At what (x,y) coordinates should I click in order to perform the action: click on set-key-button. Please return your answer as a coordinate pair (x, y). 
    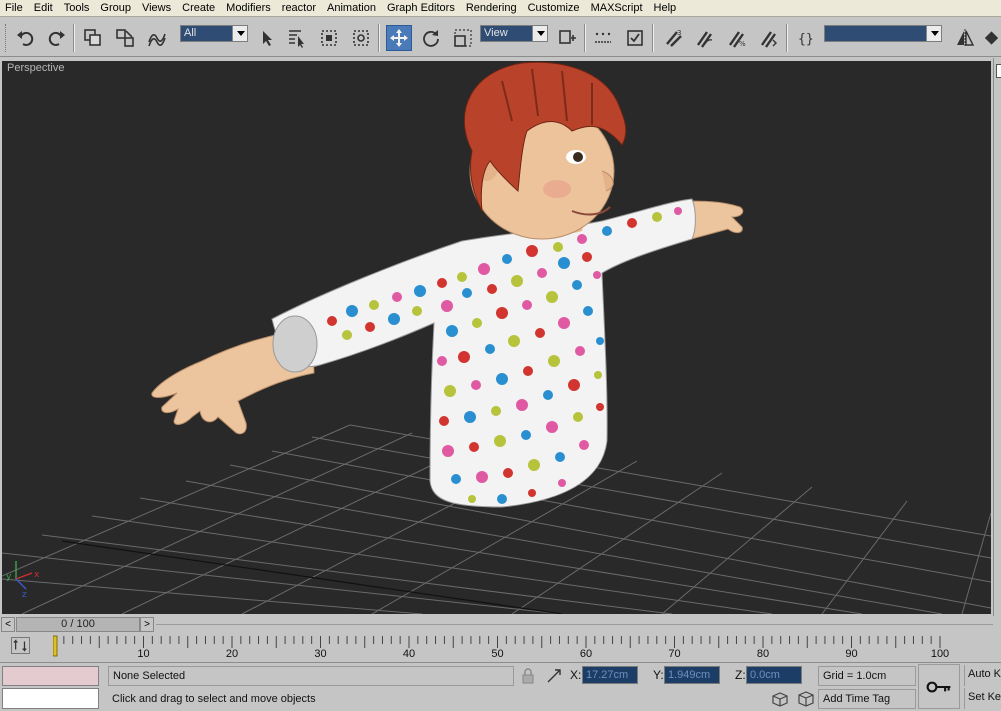
    Looking at the image, I should click on (939, 686).